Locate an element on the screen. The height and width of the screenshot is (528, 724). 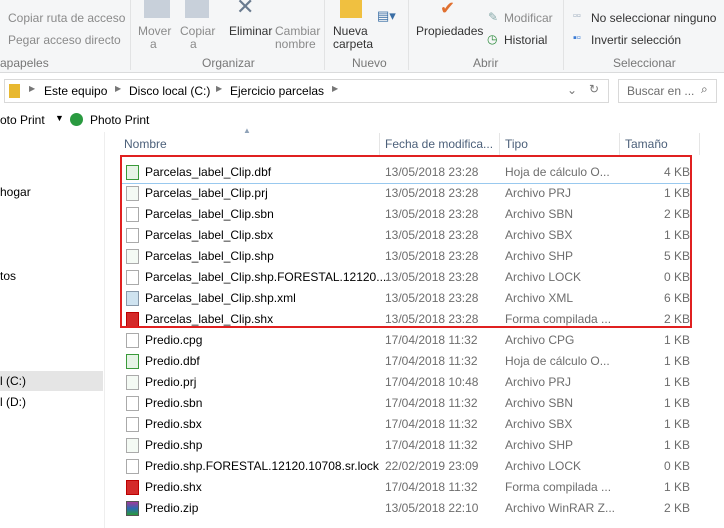
spreadsheet-file-icon is located at coordinates (132, 361).